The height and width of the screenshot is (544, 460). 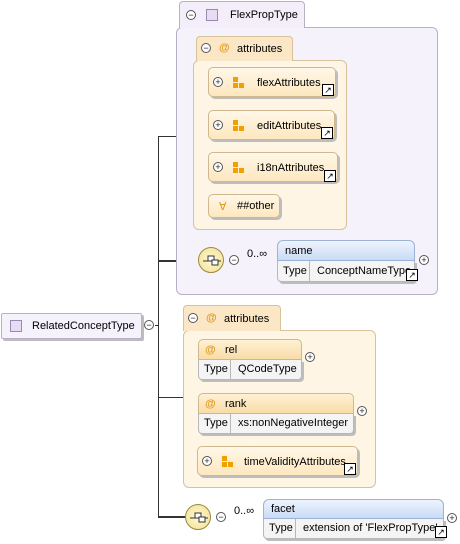 I want to click on attribute-header: @ rel, so click(x=250, y=349).